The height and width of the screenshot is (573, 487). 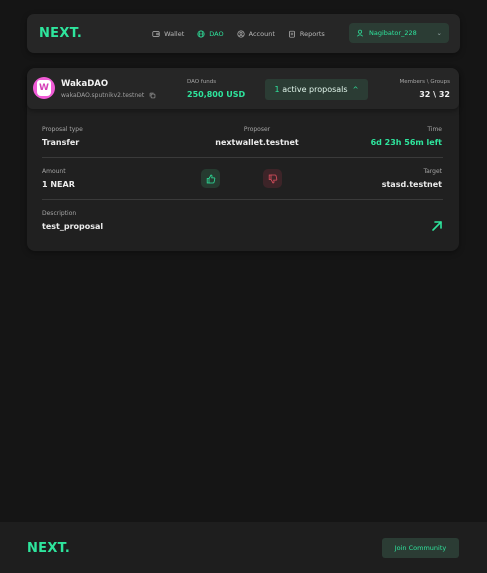 What do you see at coordinates (277, 89) in the screenshot?
I see `active-proposals-count: 1` at bounding box center [277, 89].